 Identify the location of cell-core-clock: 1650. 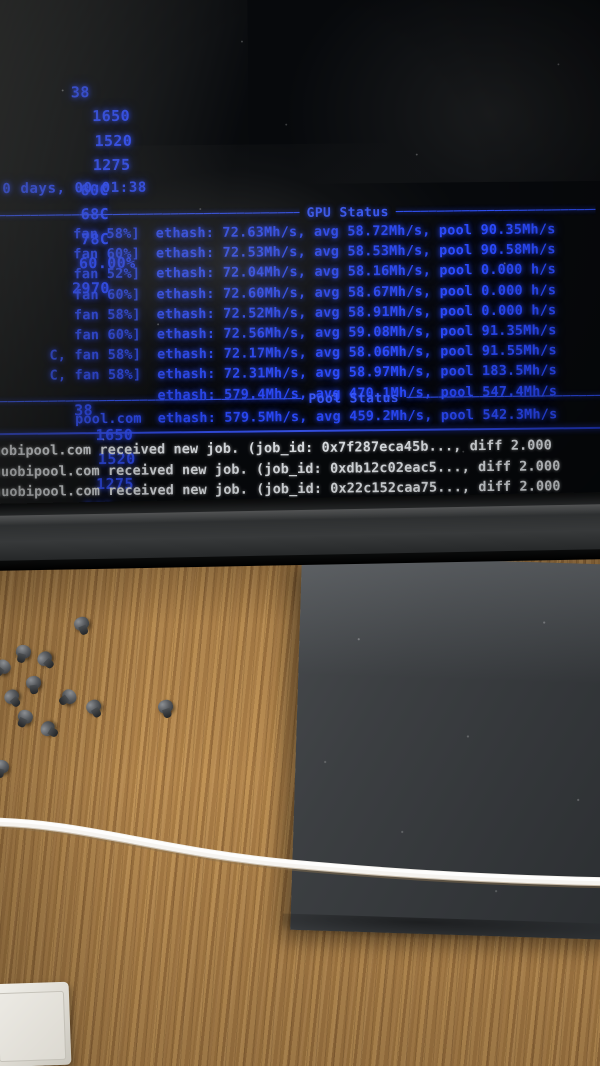
(111, 116).